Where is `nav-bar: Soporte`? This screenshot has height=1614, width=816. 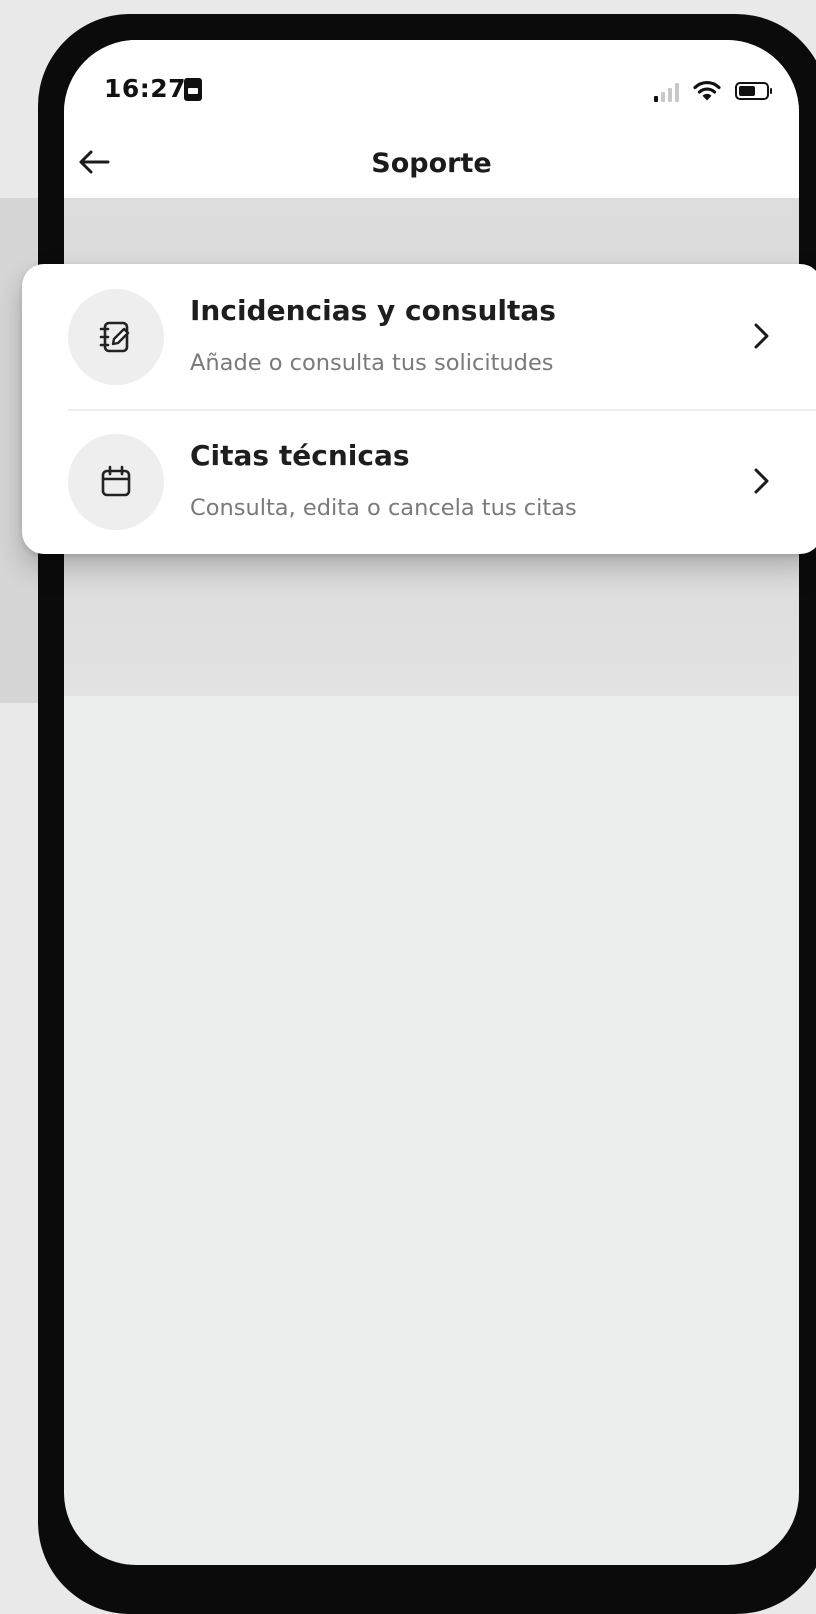
nav-bar: Soporte is located at coordinates (431, 163).